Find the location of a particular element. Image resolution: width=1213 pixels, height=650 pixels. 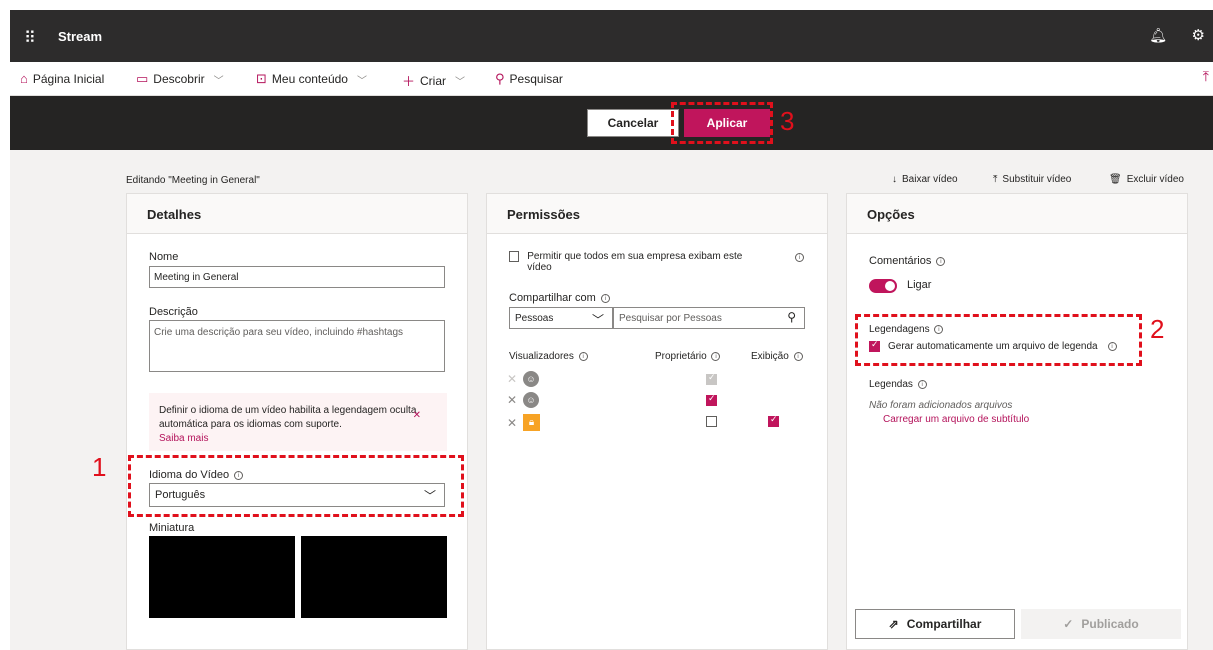

callout-box-apply is located at coordinates (722, 123).